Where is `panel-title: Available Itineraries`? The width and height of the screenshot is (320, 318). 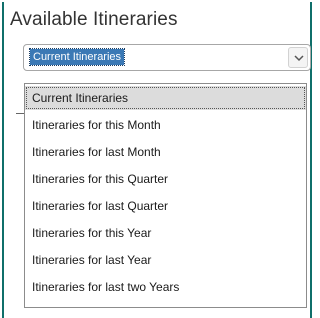 panel-title: Available Itineraries is located at coordinates (94, 19).